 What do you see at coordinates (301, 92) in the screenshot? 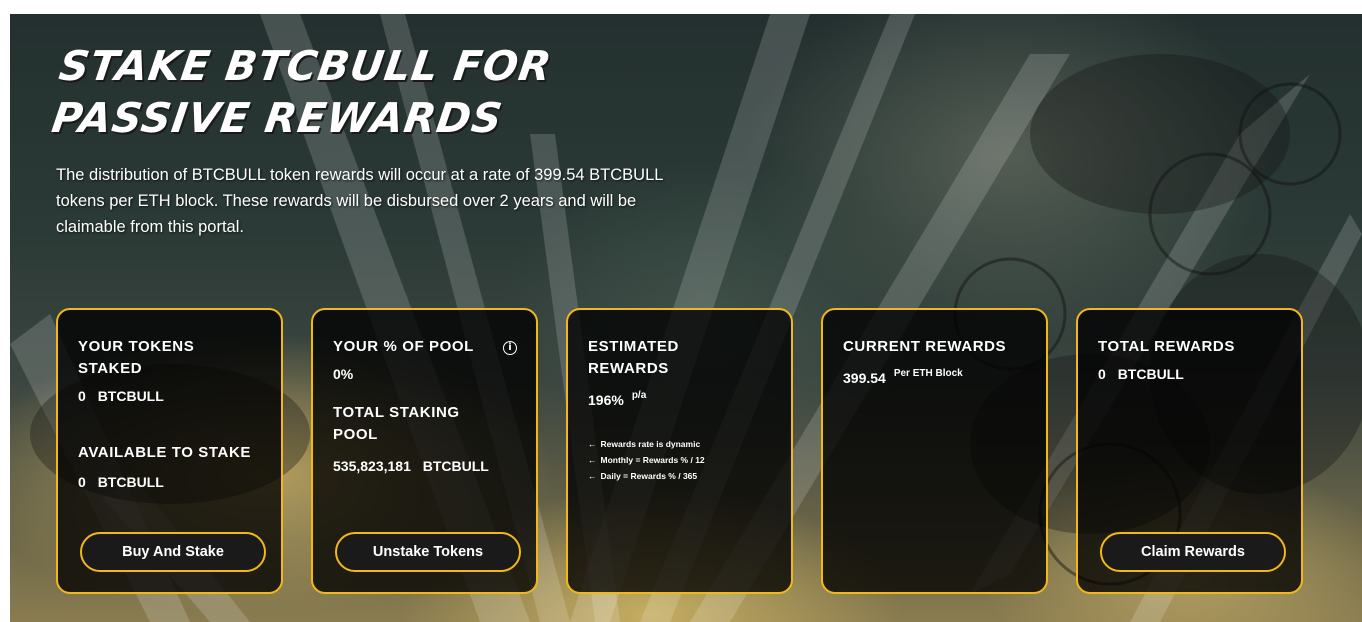
I see `page-title: Stake BTCBULL for passive rewards` at bounding box center [301, 92].